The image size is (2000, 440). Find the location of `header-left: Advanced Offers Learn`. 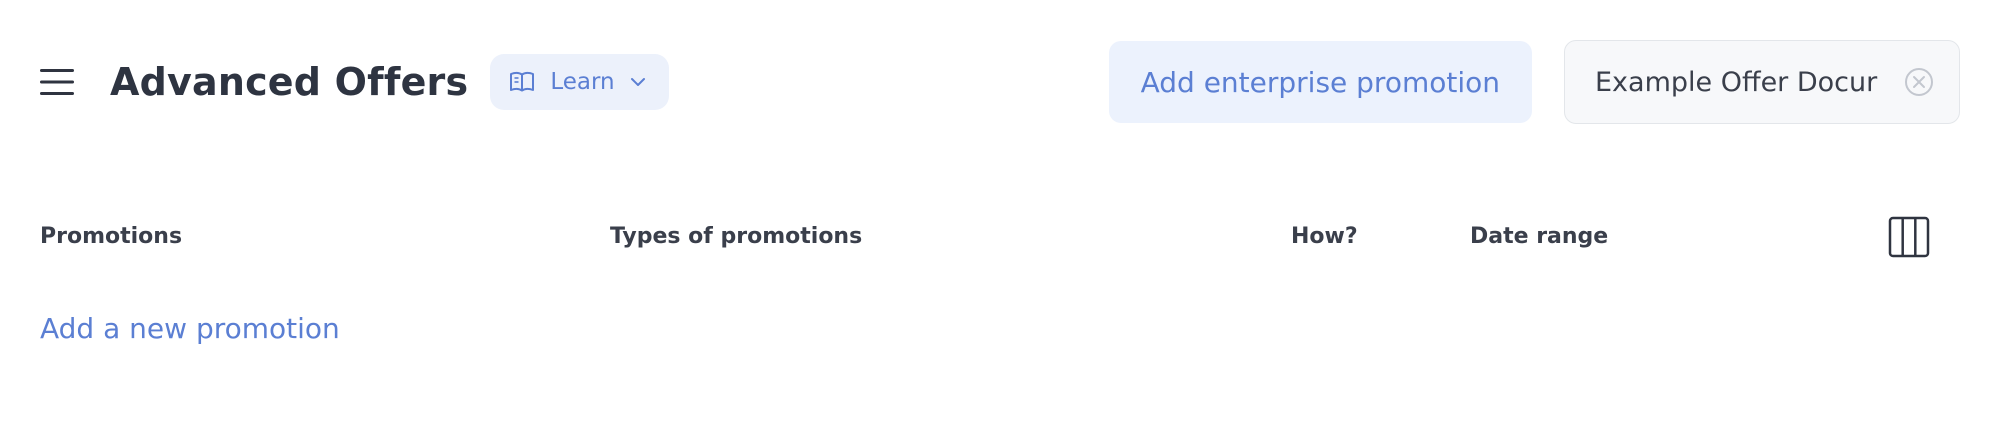

header-left: Advanced Offers Learn is located at coordinates (353, 82).